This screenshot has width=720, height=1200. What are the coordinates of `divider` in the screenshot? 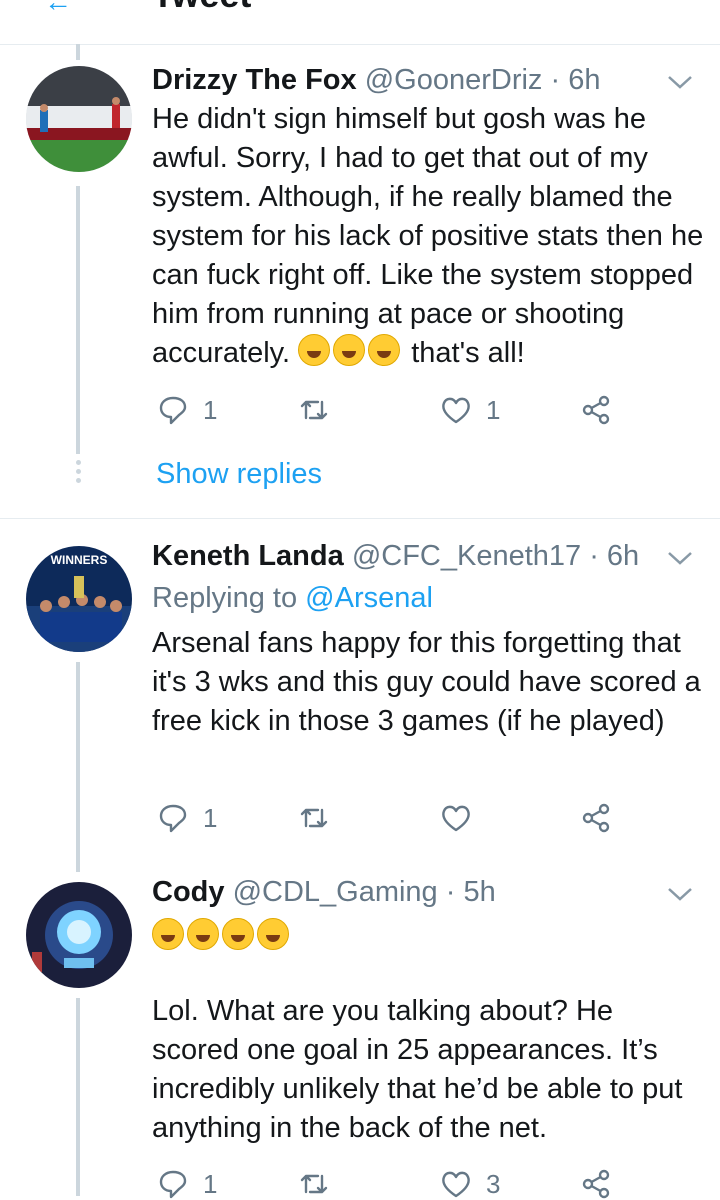 It's located at (360, 518).